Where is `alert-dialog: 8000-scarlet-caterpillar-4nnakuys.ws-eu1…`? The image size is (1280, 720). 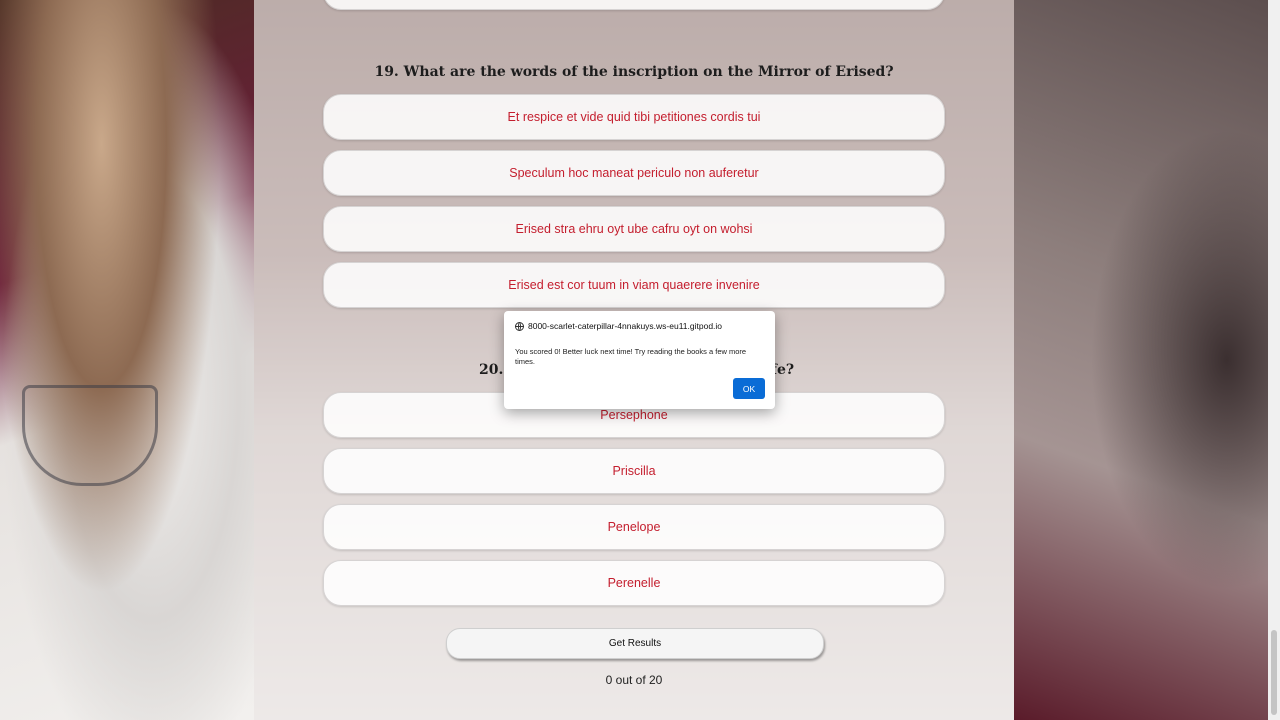
alert-dialog: 8000-scarlet-caterpillar-4nnakuys.ws-eu1… is located at coordinates (639, 360).